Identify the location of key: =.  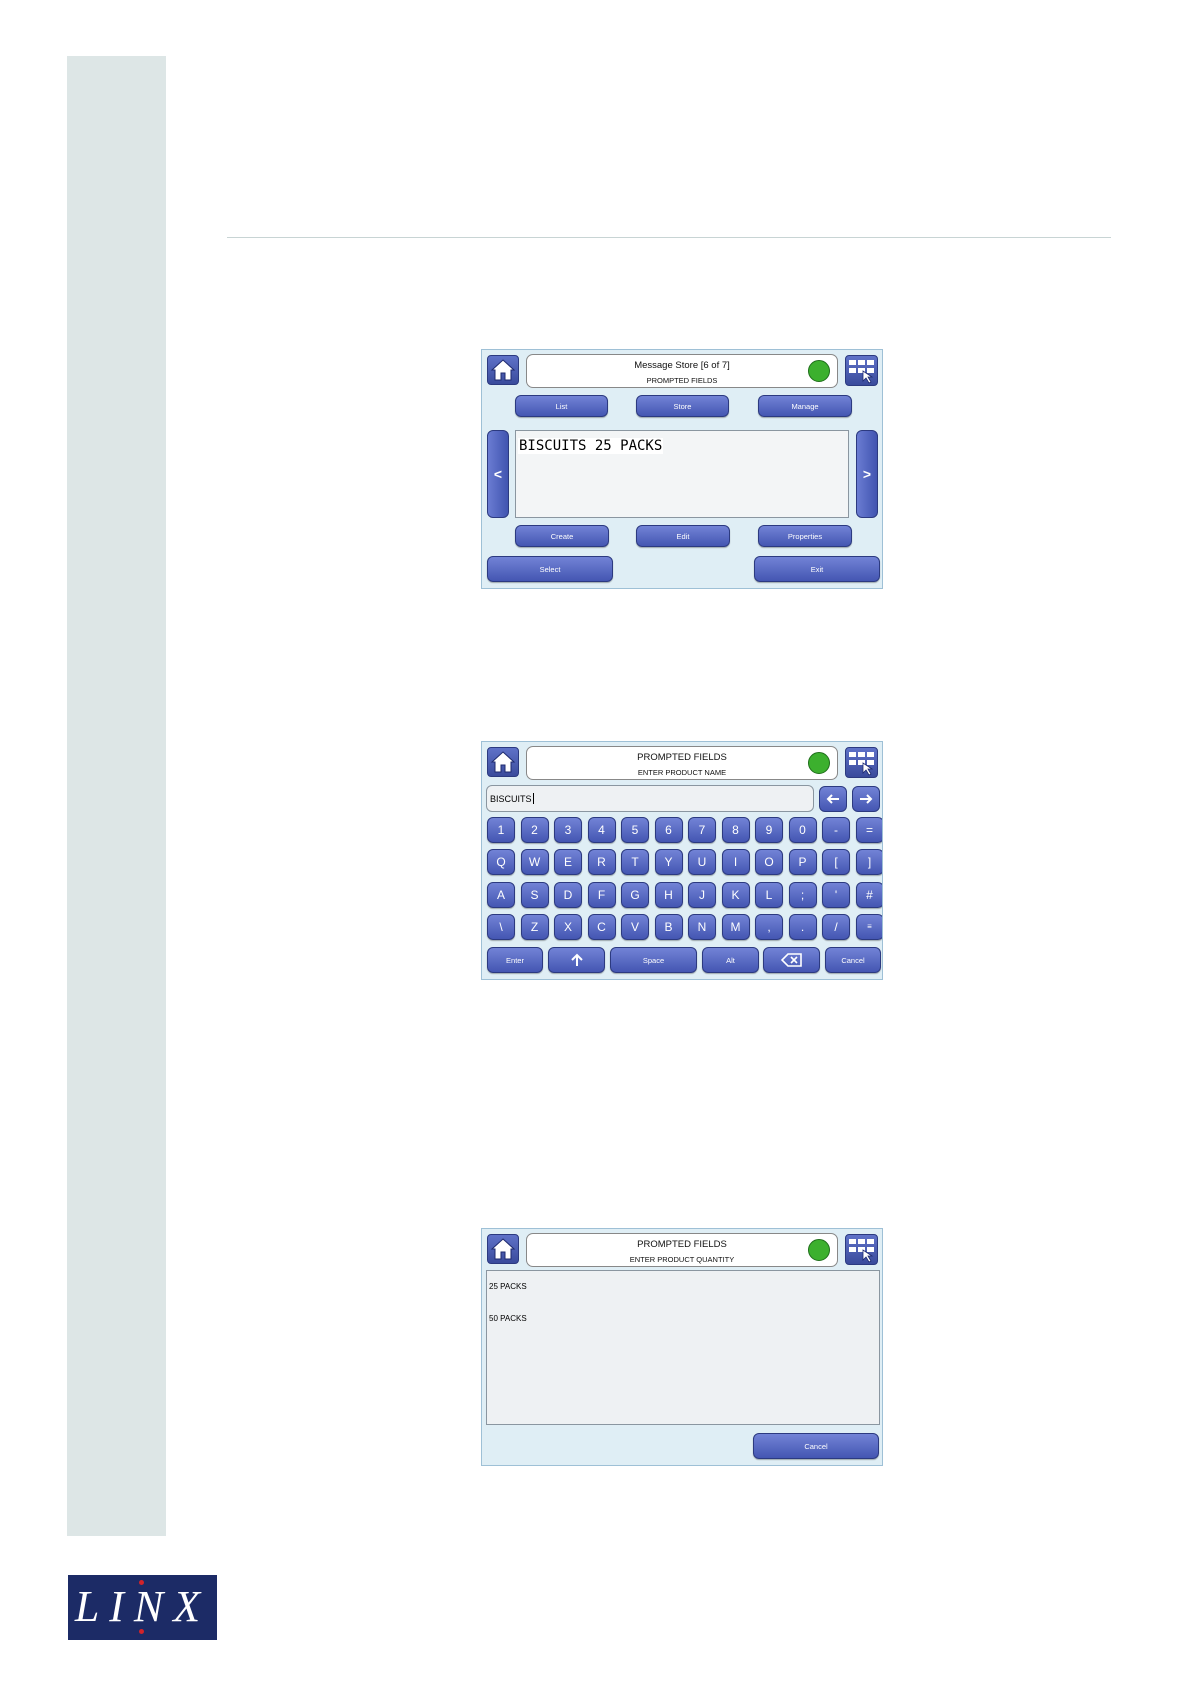
(868, 830).